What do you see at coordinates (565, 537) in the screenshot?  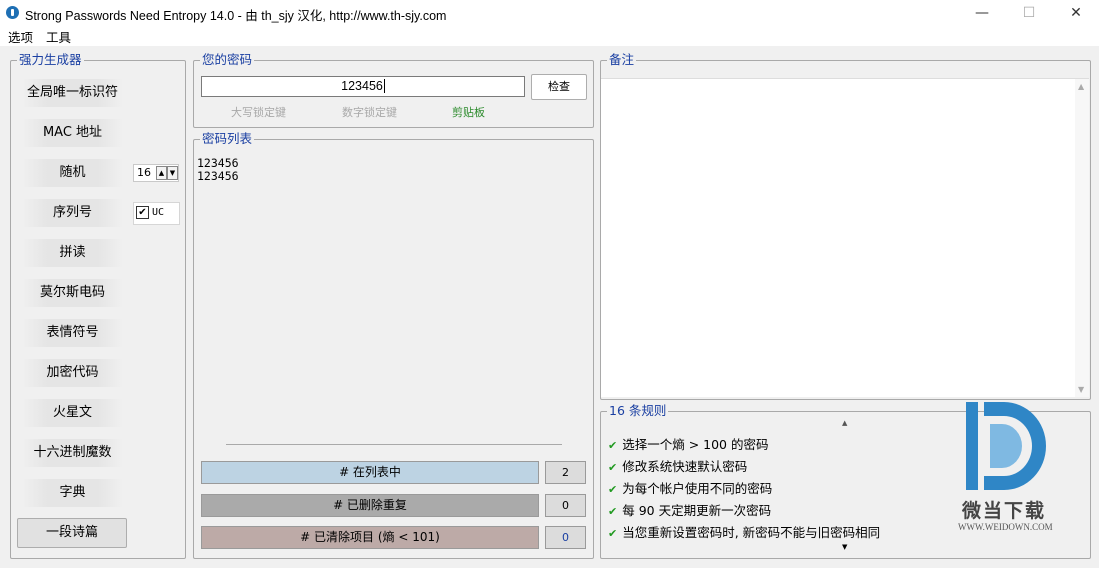 I see `stat-cleared-items-count: 0` at bounding box center [565, 537].